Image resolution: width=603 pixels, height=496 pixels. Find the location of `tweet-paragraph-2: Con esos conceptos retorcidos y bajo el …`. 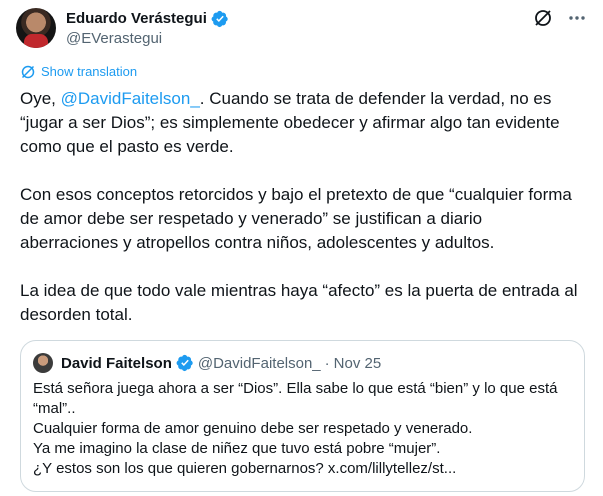

tweet-paragraph-2: Con esos conceptos retorcidos y bajo el … is located at coordinates (296, 218).